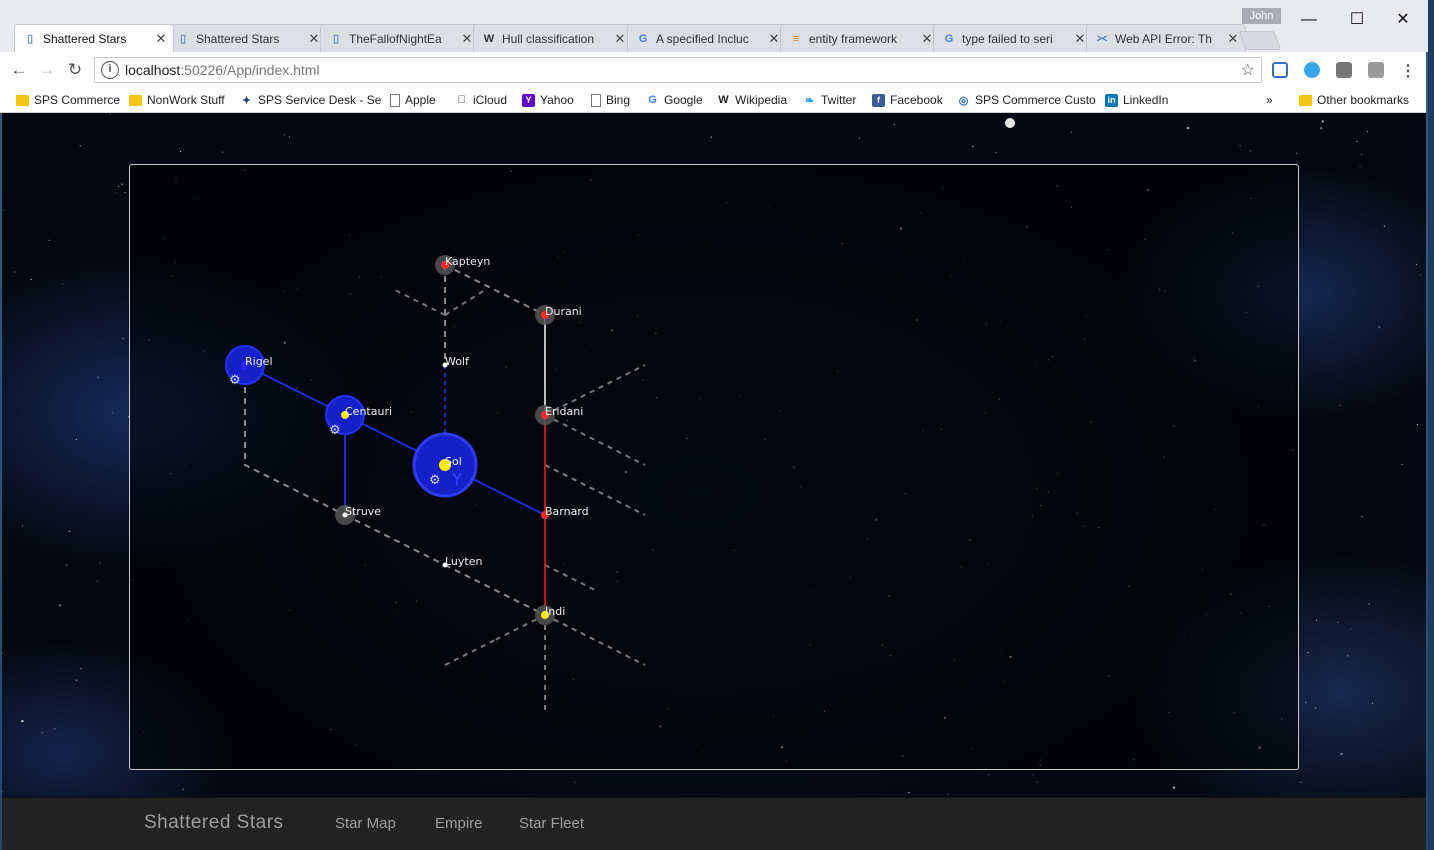 This screenshot has width=1434, height=850. Describe the element at coordinates (610, 100) in the screenshot. I see `bookmark-item: Bing` at that location.